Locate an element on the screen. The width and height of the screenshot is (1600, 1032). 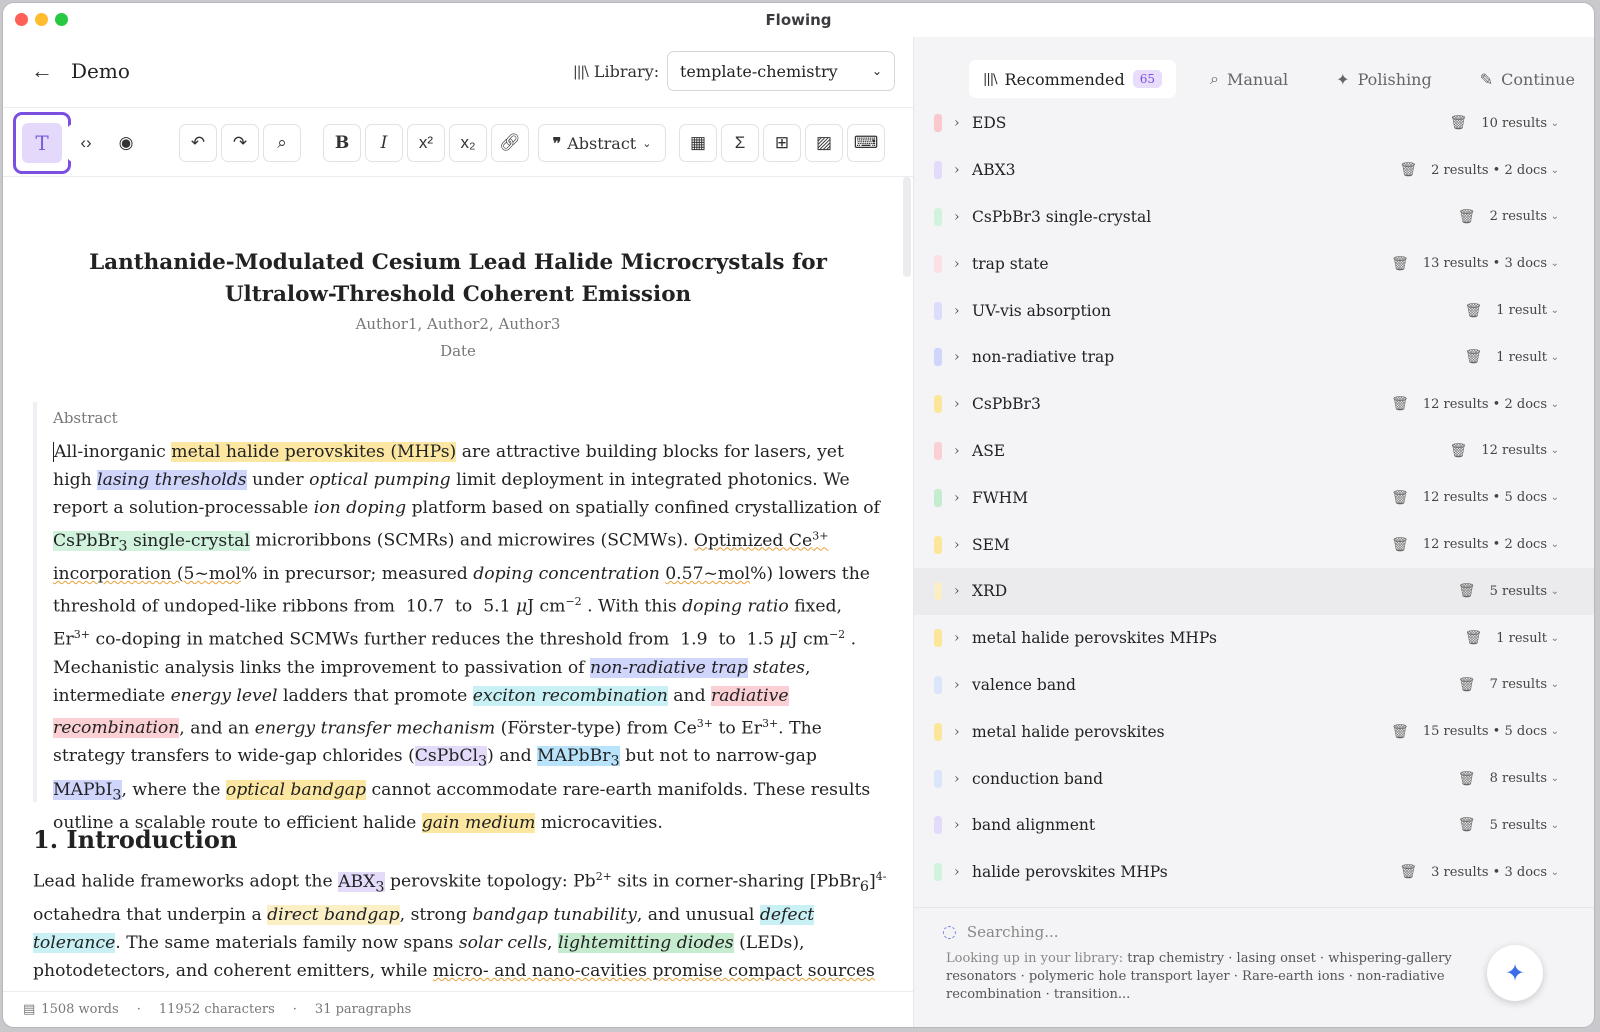
link-button: 🔗︎ is located at coordinates (510, 143).